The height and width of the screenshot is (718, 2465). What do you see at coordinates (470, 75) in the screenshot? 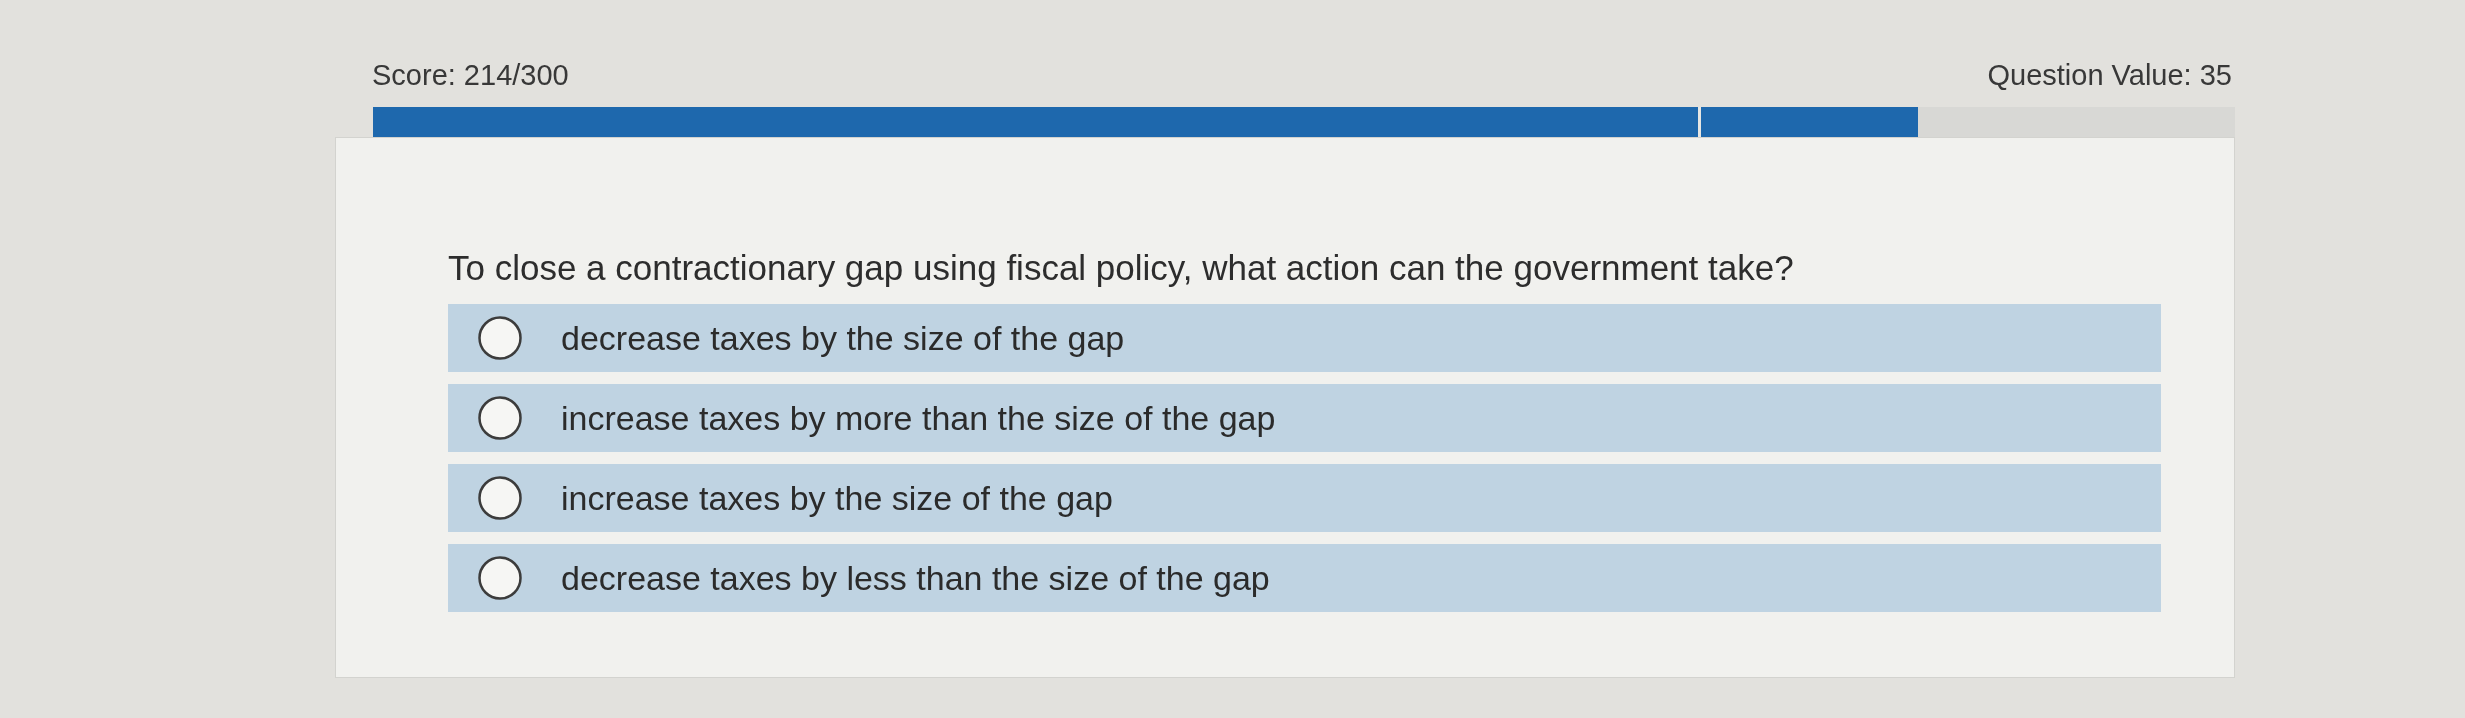
I see `score-text: Score: 214/300` at bounding box center [470, 75].